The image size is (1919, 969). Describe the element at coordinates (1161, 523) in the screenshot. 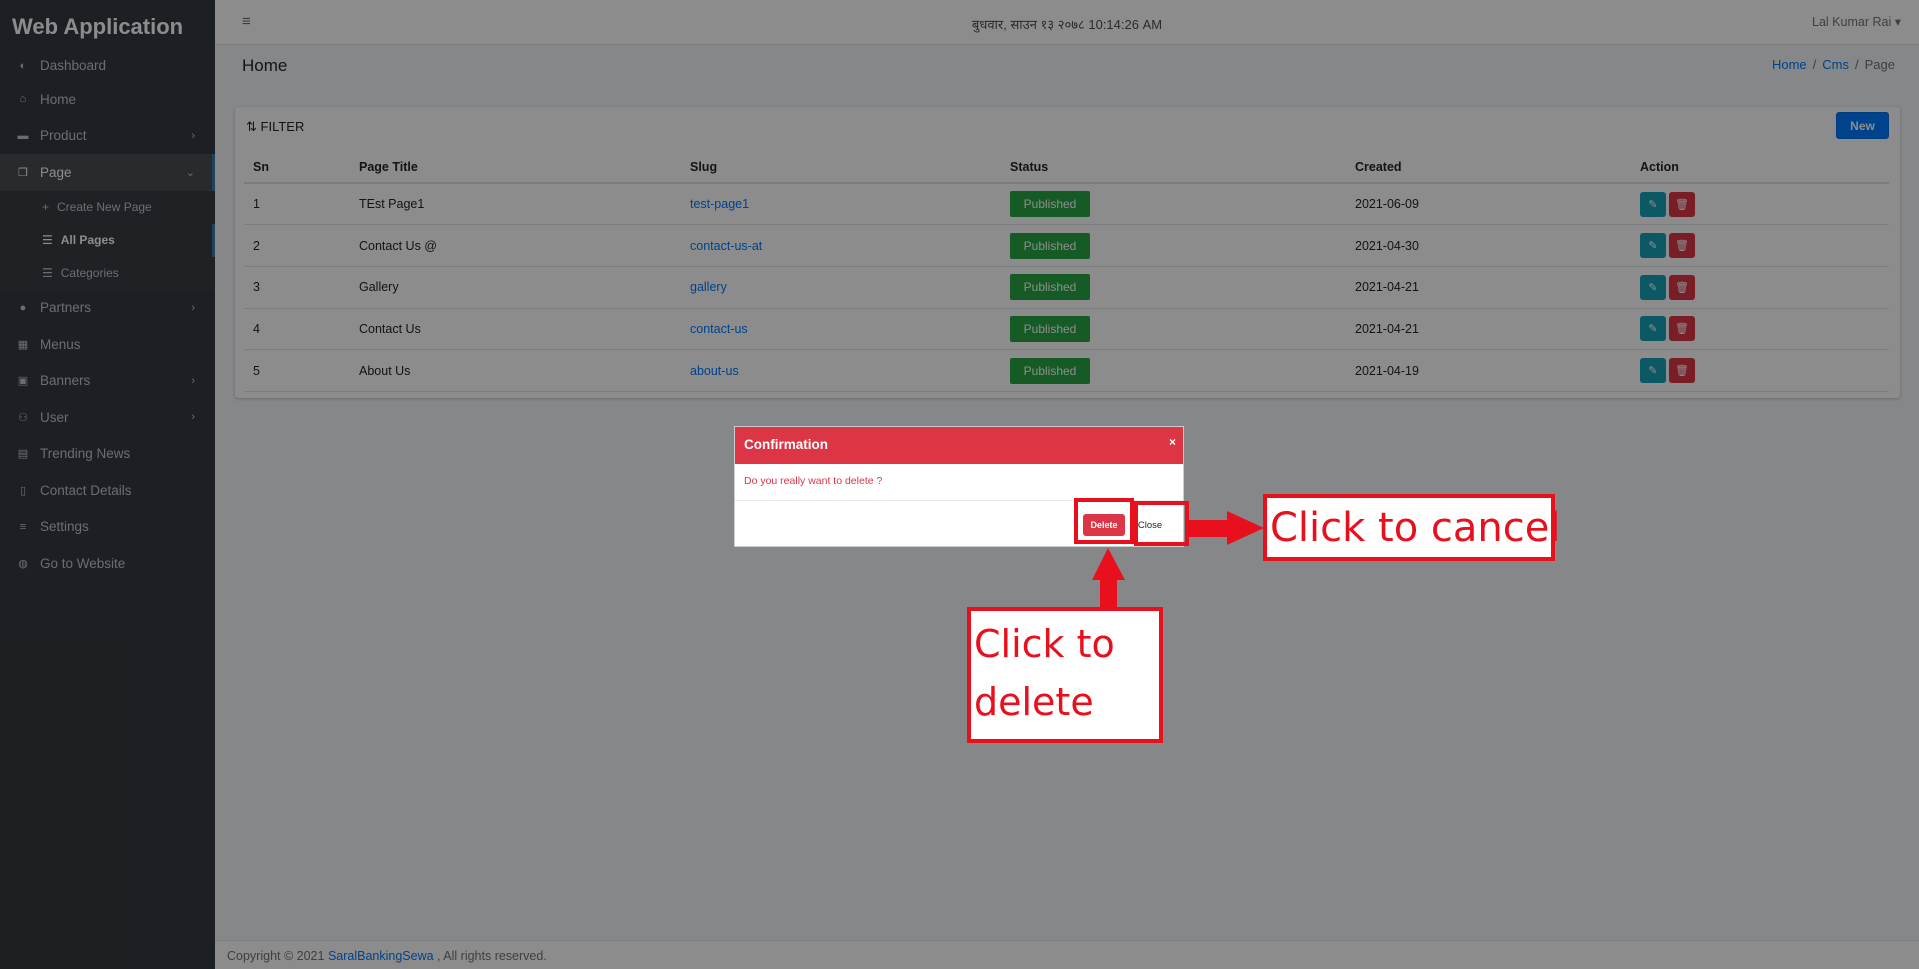

I see `close-highlight-box` at that location.